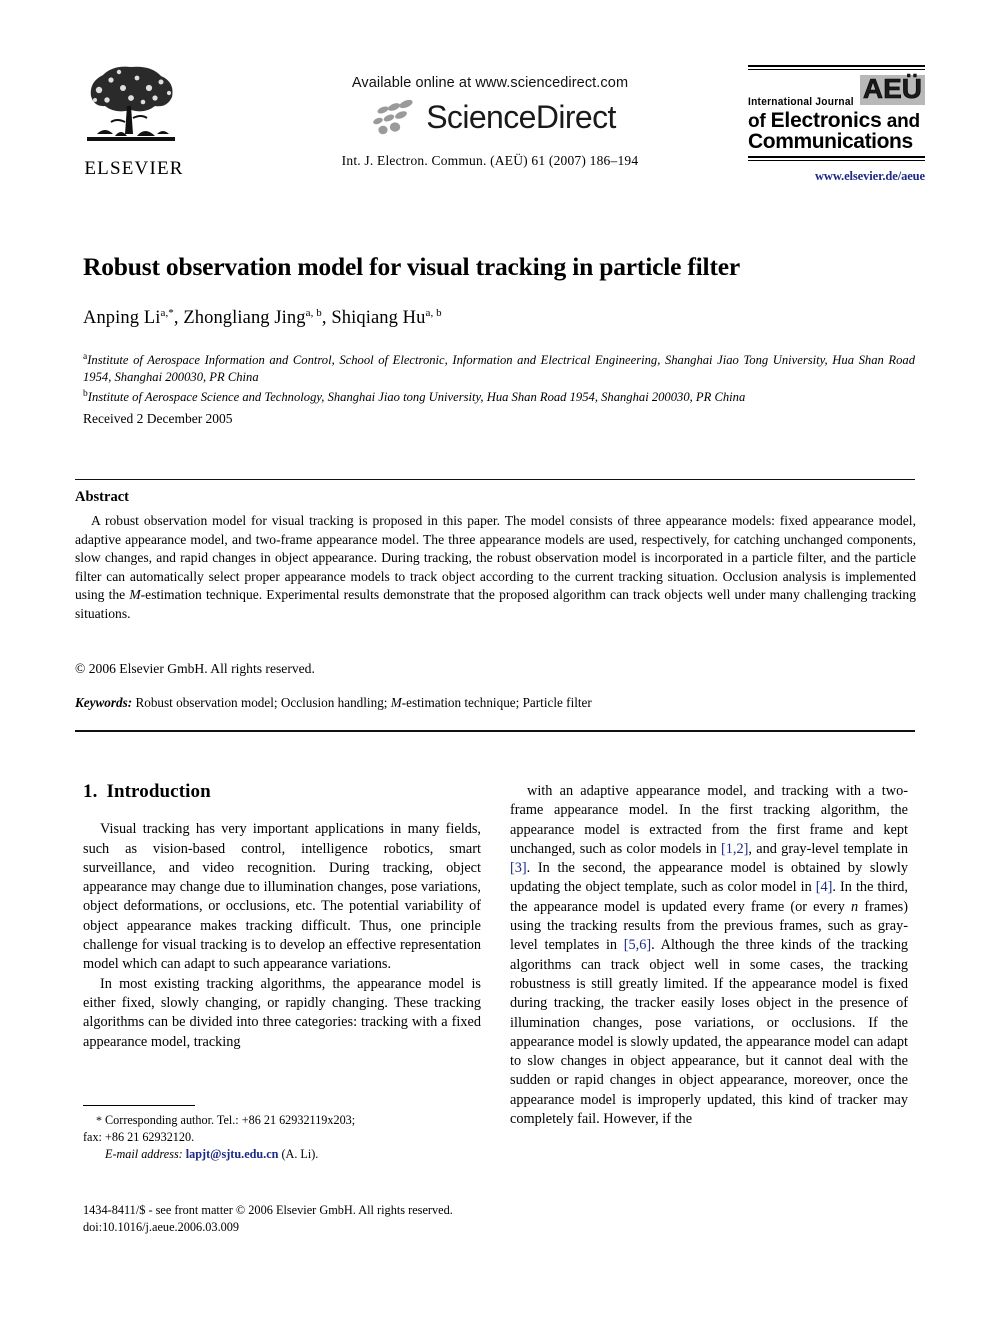  Describe the element at coordinates (824, 887) in the screenshot. I see `citation-link: [4]` at that location.